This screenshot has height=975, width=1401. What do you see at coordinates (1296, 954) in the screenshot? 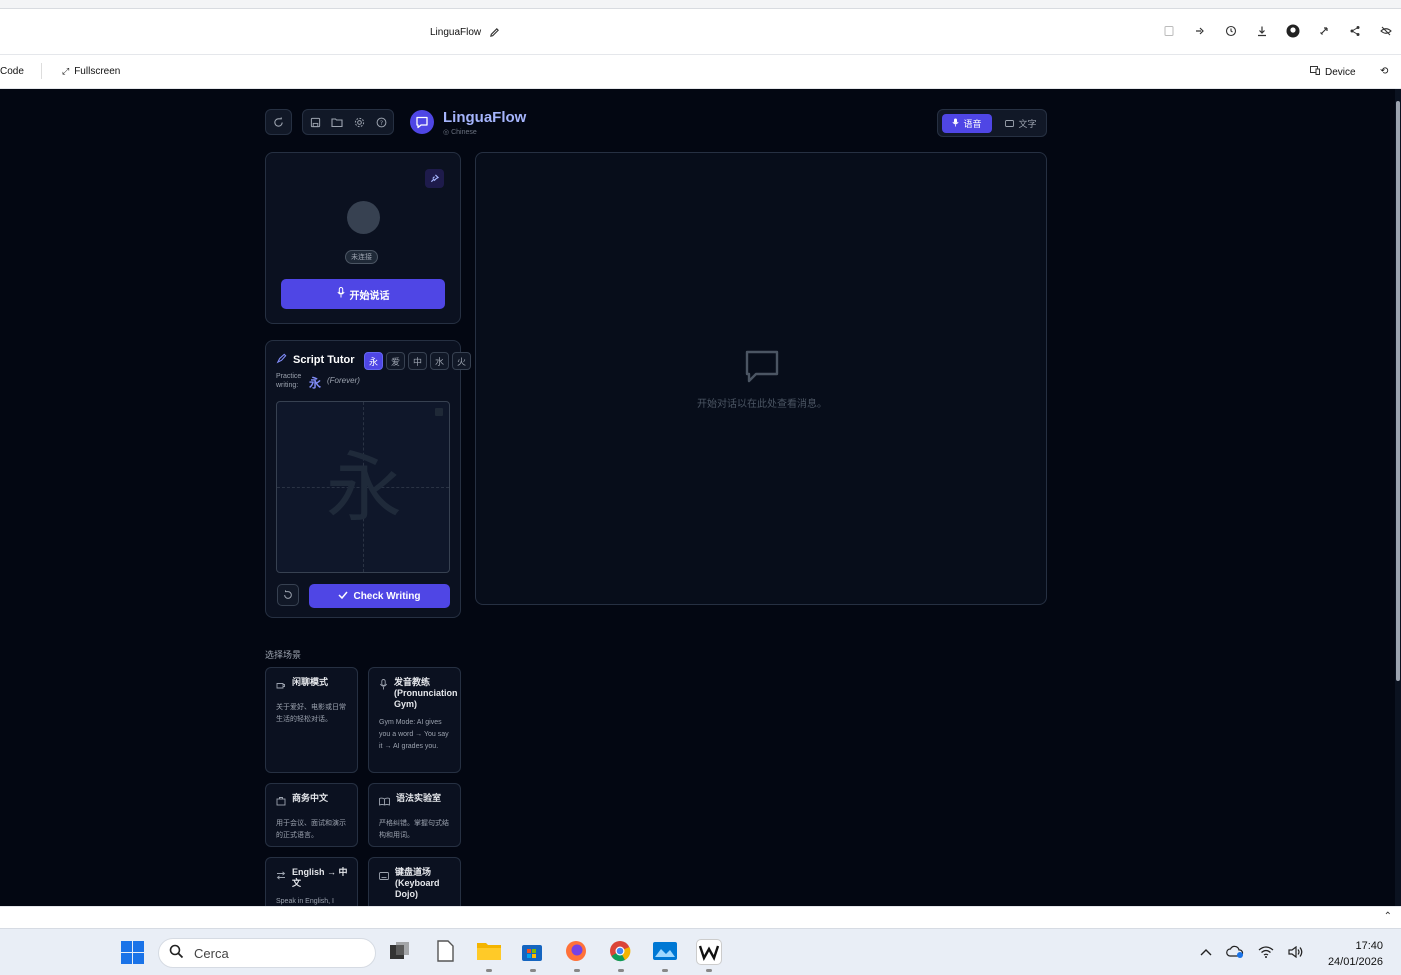
I see `volume-icon` at bounding box center [1296, 954].